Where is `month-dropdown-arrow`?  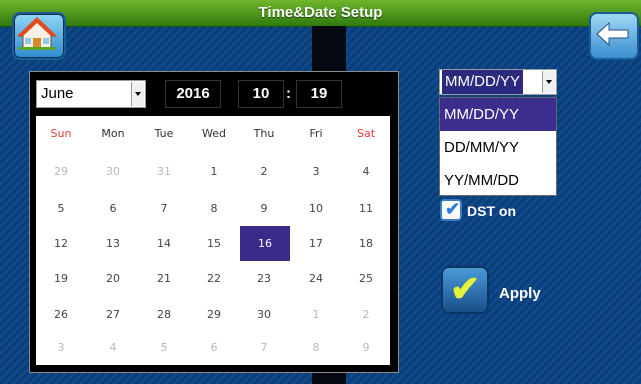
month-dropdown-arrow is located at coordinates (137, 94).